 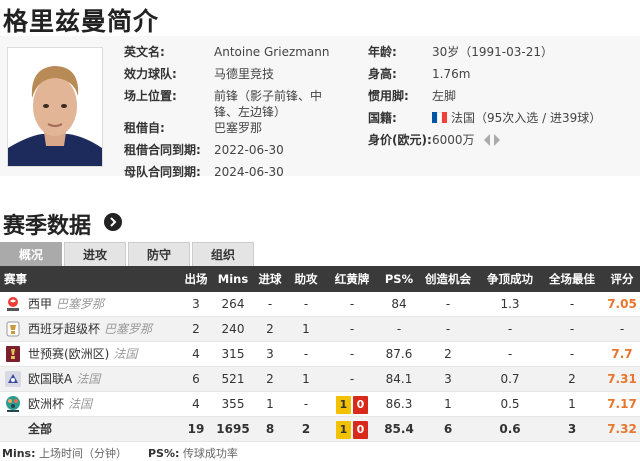 What do you see at coordinates (270, 354) in the screenshot?
I see `cell-goals: 3` at bounding box center [270, 354].